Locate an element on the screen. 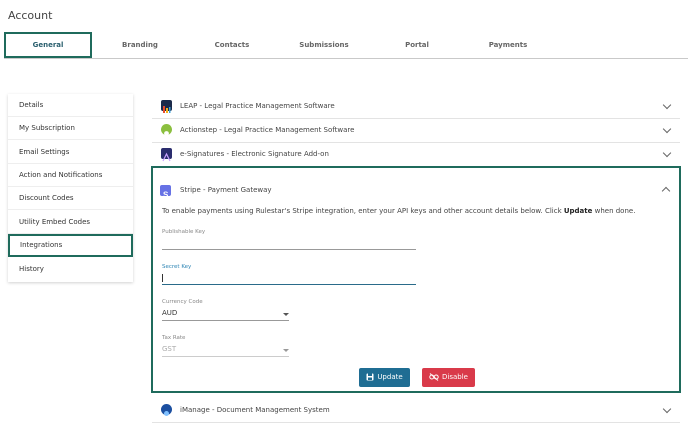 This screenshot has height=432, width=688. sidebar-item-history: History is located at coordinates (70, 269).